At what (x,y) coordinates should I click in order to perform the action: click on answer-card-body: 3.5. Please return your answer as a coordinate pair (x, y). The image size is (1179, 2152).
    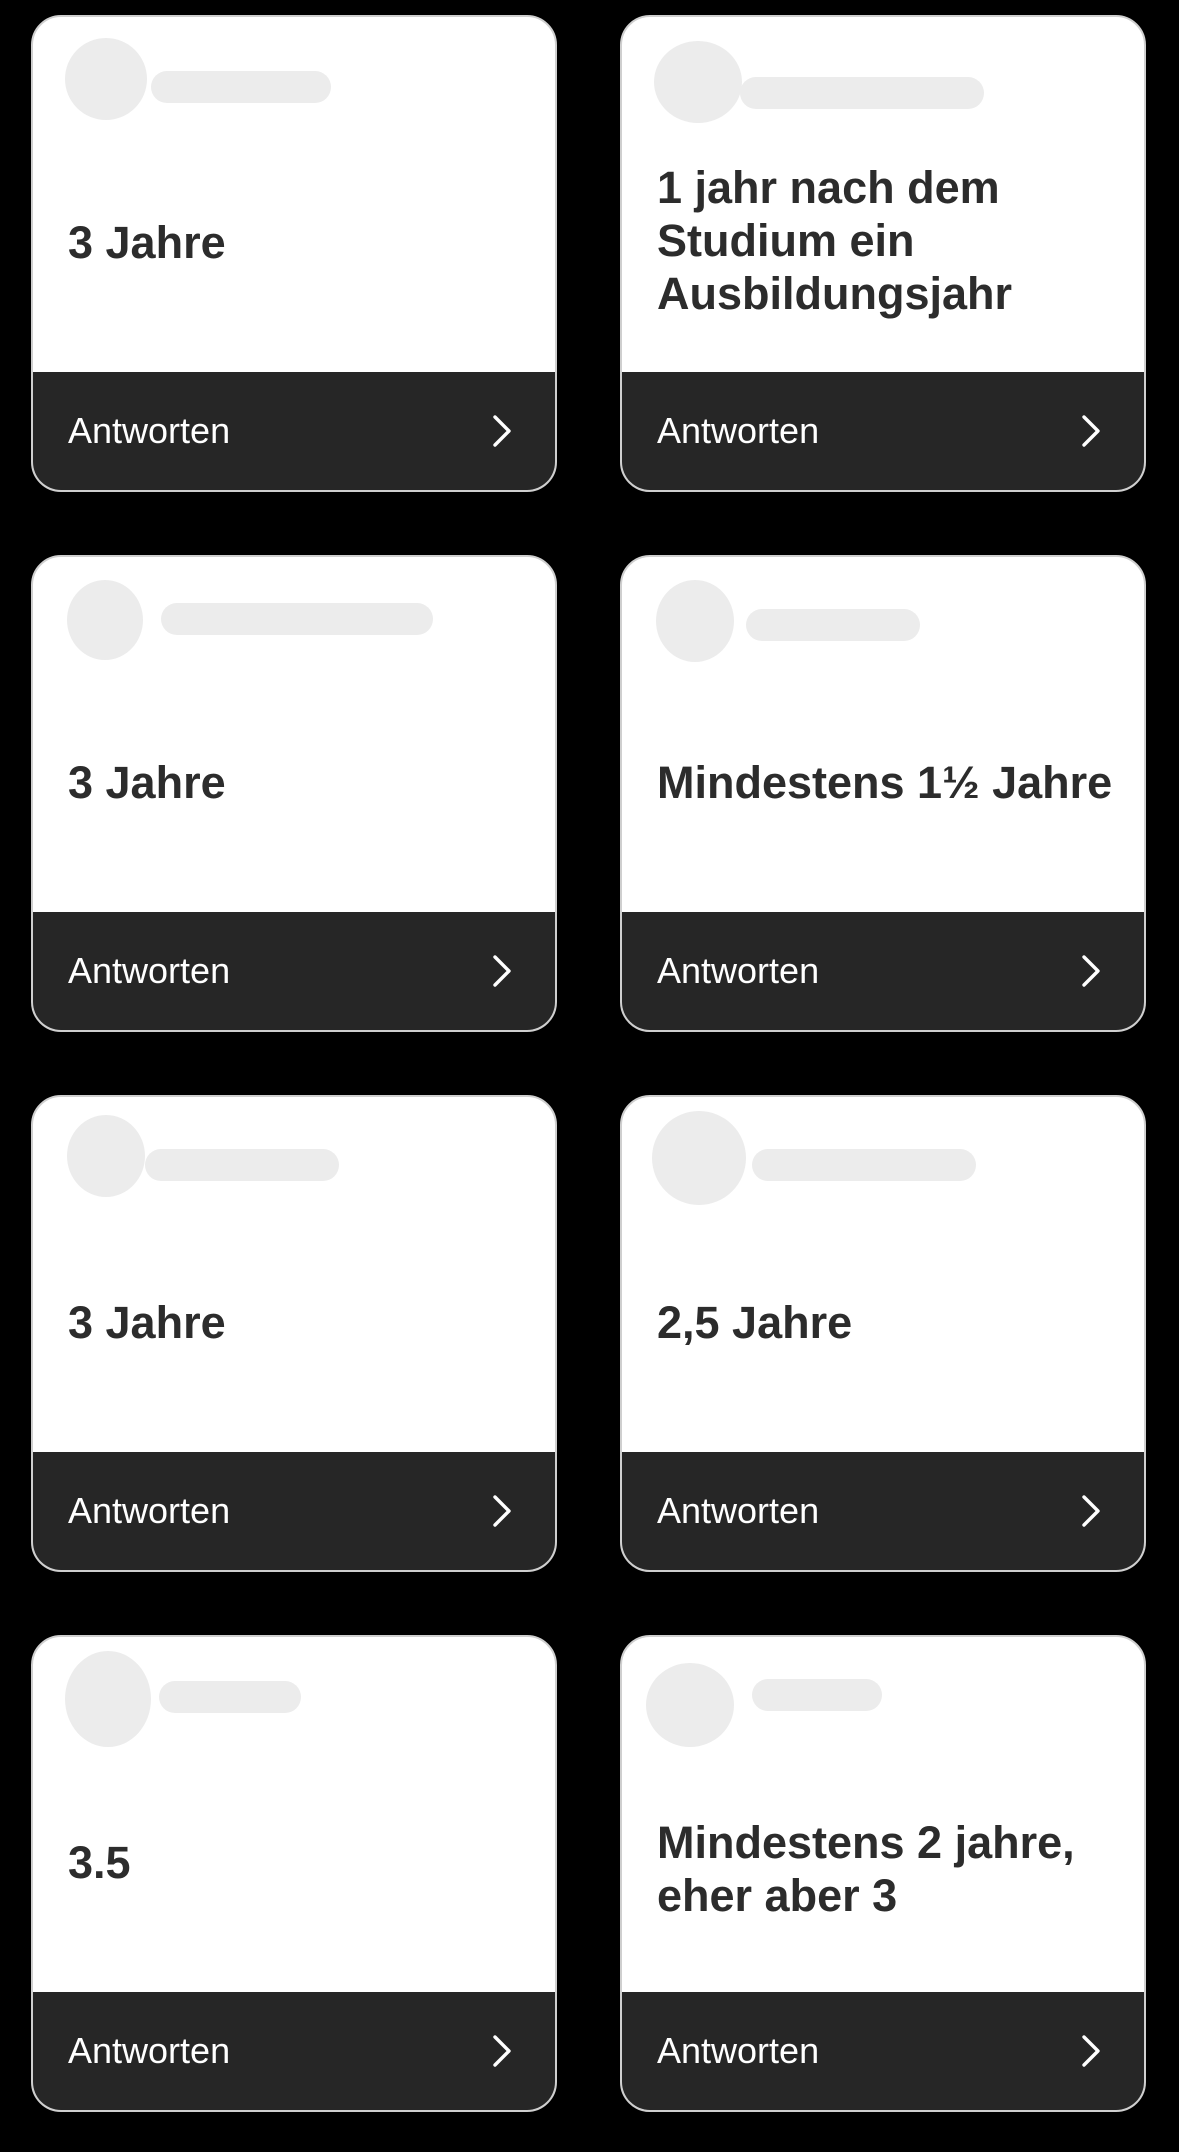
    Looking at the image, I should click on (294, 1815).